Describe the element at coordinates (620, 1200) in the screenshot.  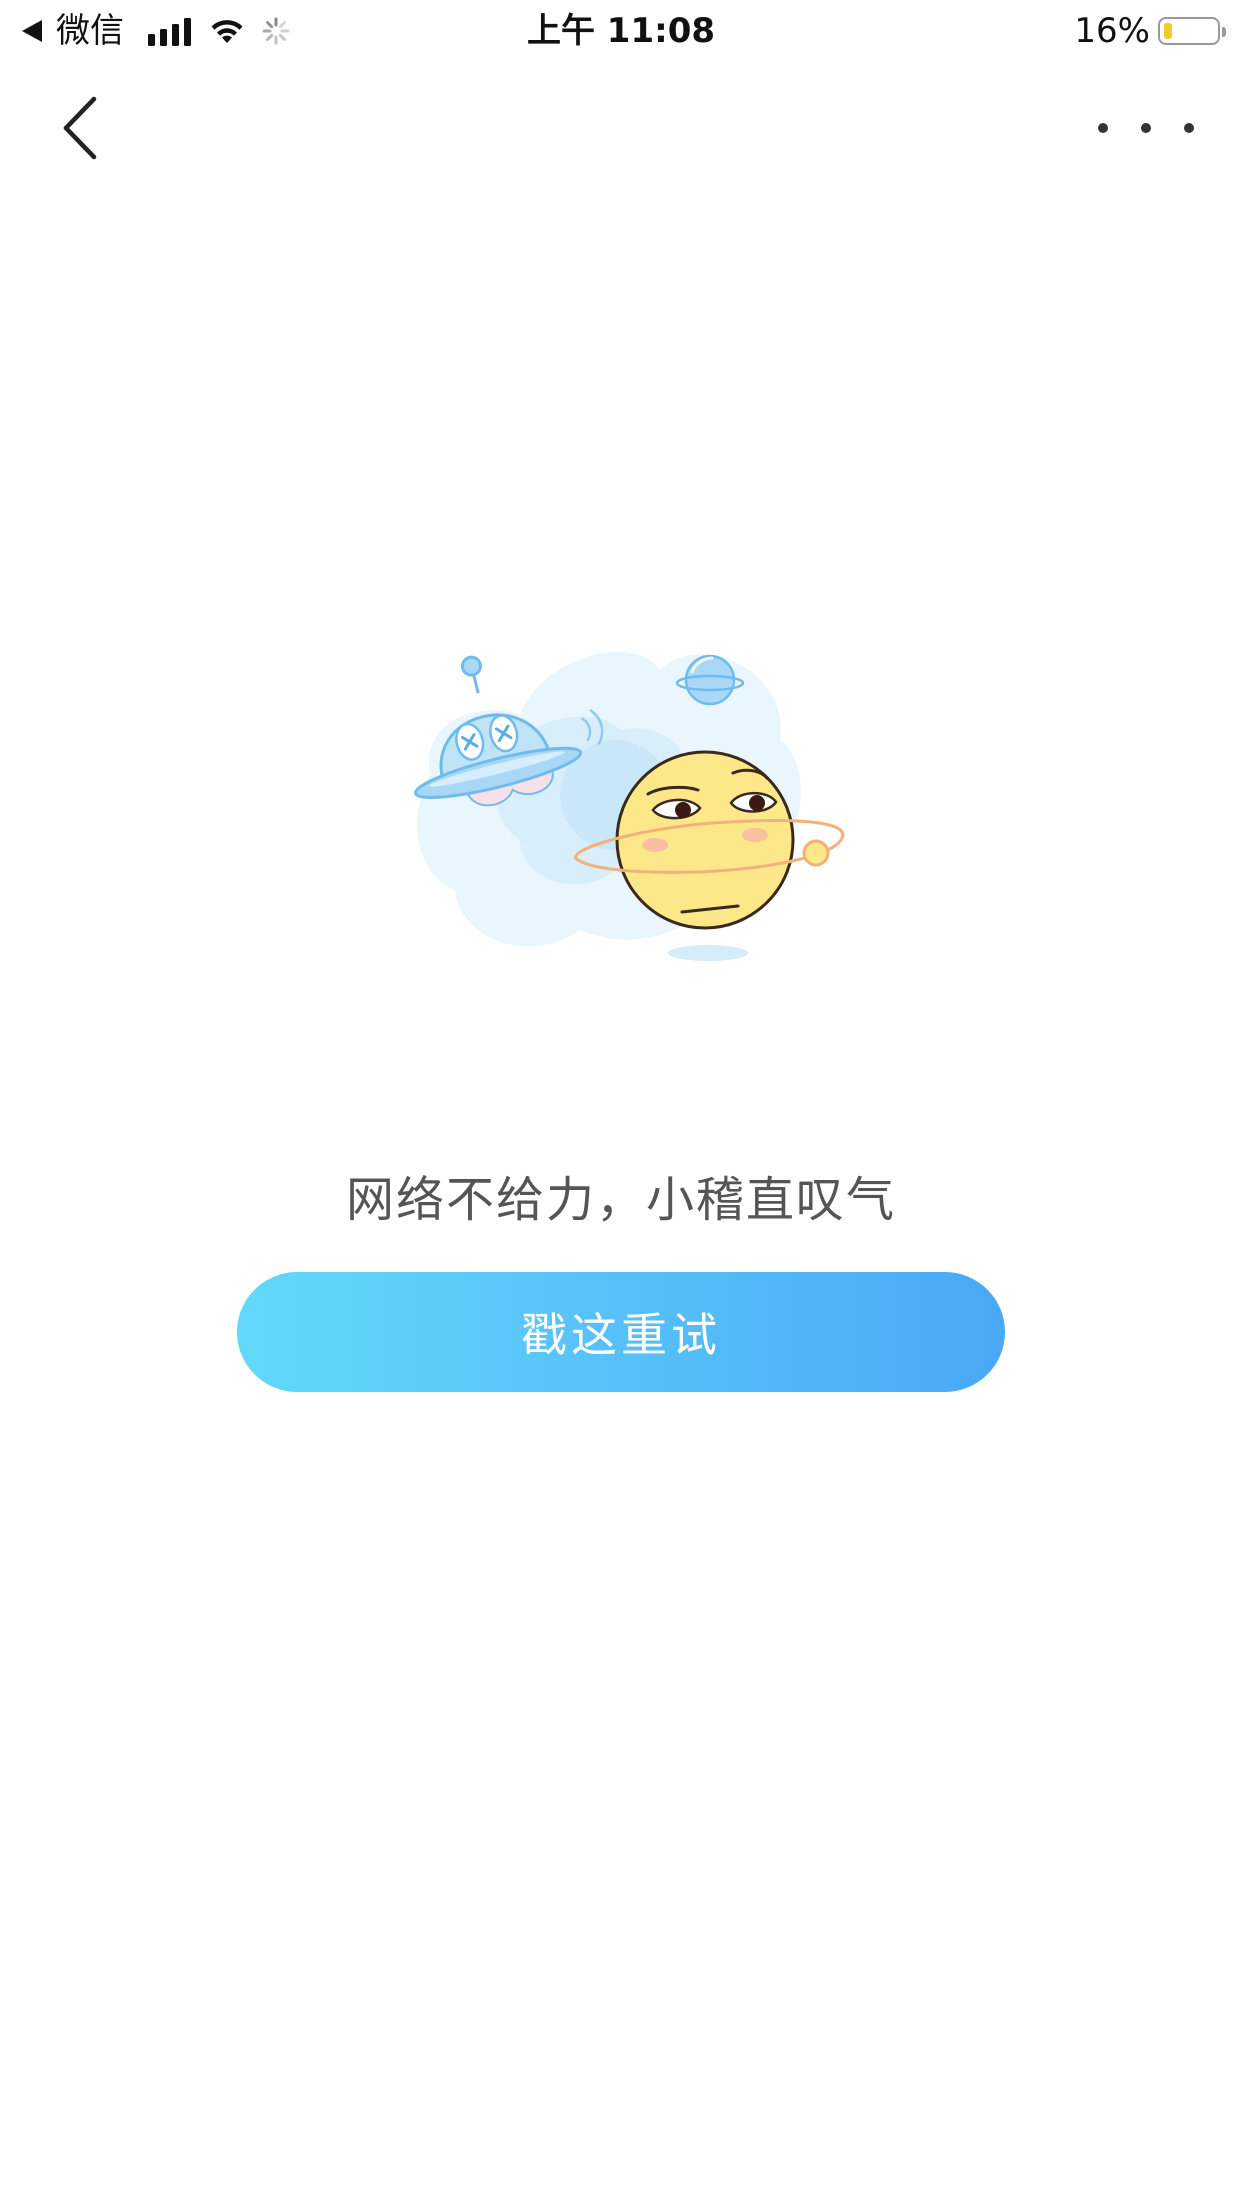
I see `error-message: 网络不给力，小稽直叹气` at that location.